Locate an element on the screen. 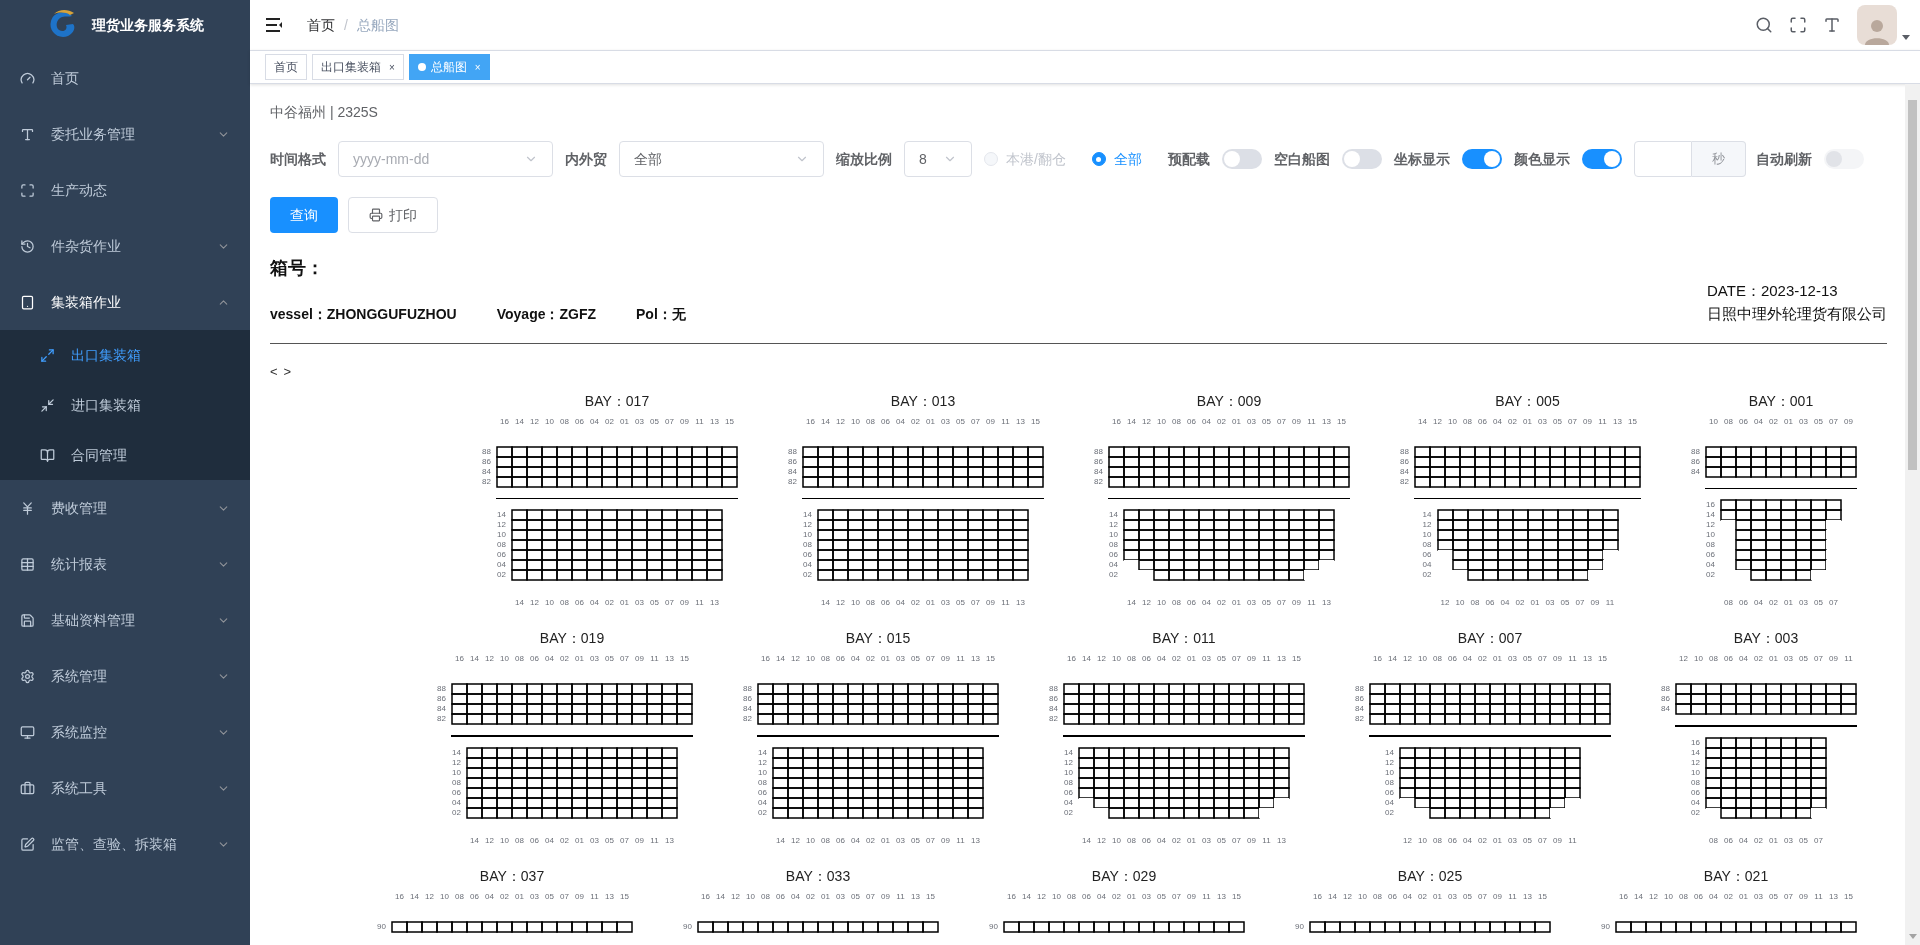 The width and height of the screenshot is (1920, 945). pager-link: > is located at coordinates (287, 372).